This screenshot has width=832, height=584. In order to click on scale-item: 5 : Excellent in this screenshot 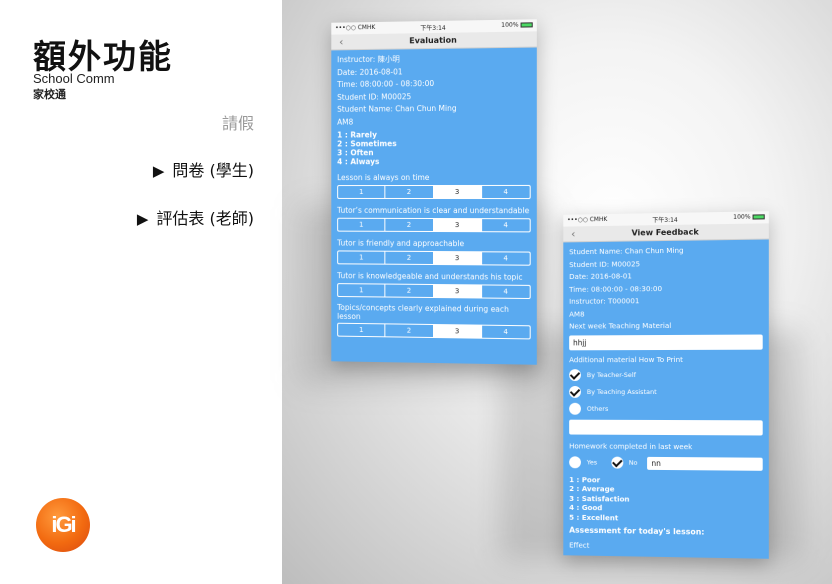, I will do `click(594, 517)`.